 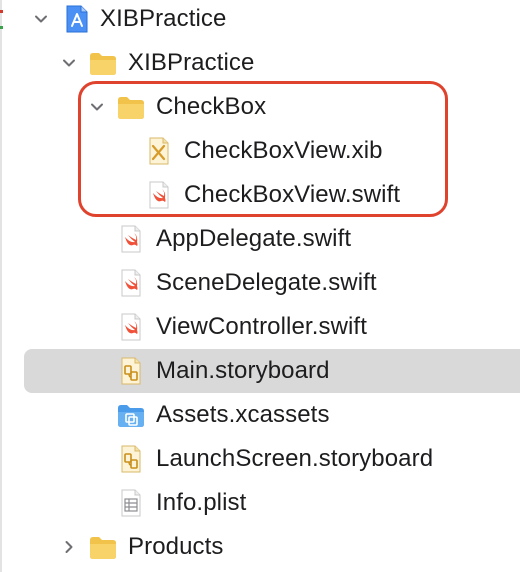 What do you see at coordinates (163, 18) in the screenshot?
I see `project-label: XIBPractice` at bounding box center [163, 18].